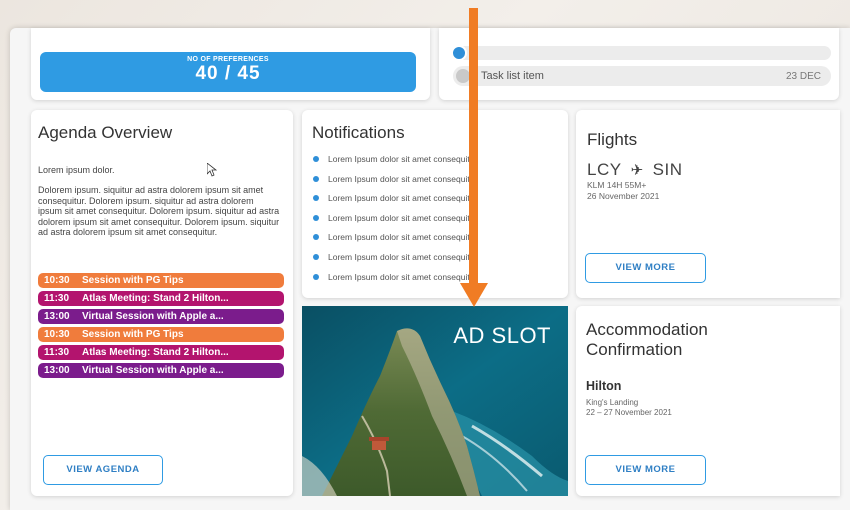 This screenshot has width=850, height=510. I want to click on task-list-item-partial, so click(642, 53).